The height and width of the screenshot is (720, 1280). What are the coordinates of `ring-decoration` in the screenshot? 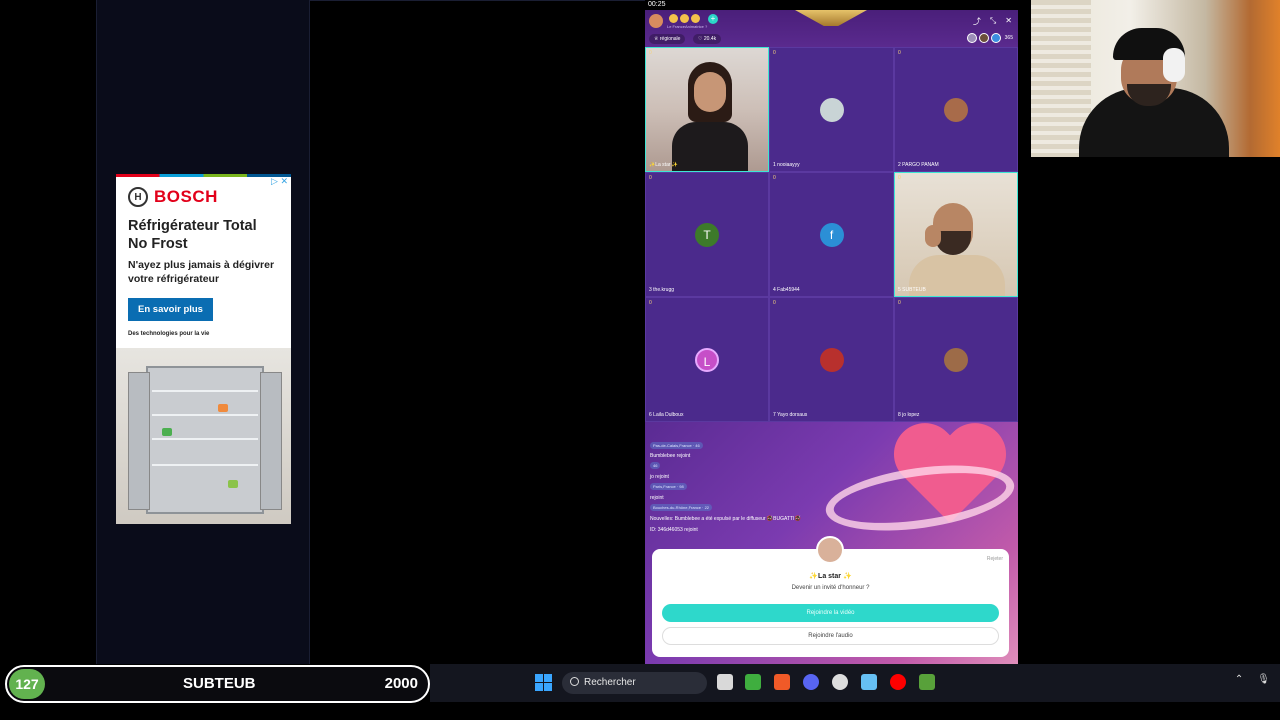 It's located at (919, 498).